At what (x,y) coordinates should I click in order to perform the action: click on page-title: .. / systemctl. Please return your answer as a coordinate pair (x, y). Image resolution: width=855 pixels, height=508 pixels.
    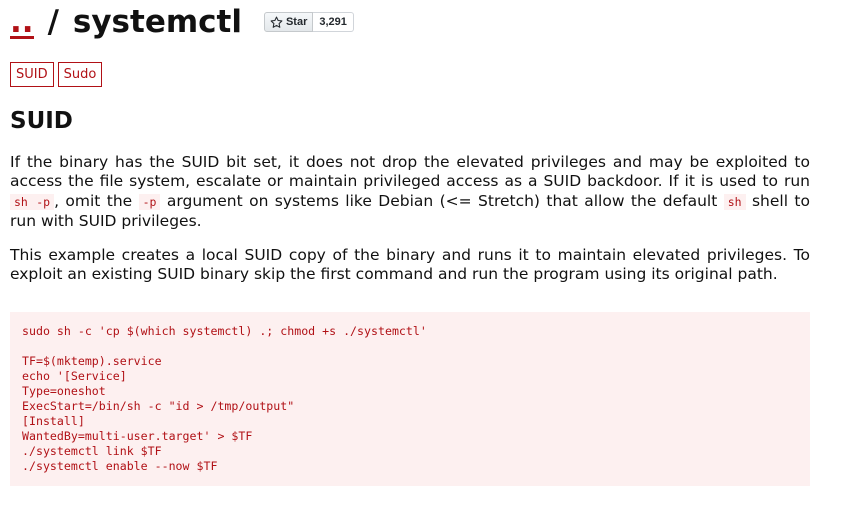
    Looking at the image, I should click on (126, 22).